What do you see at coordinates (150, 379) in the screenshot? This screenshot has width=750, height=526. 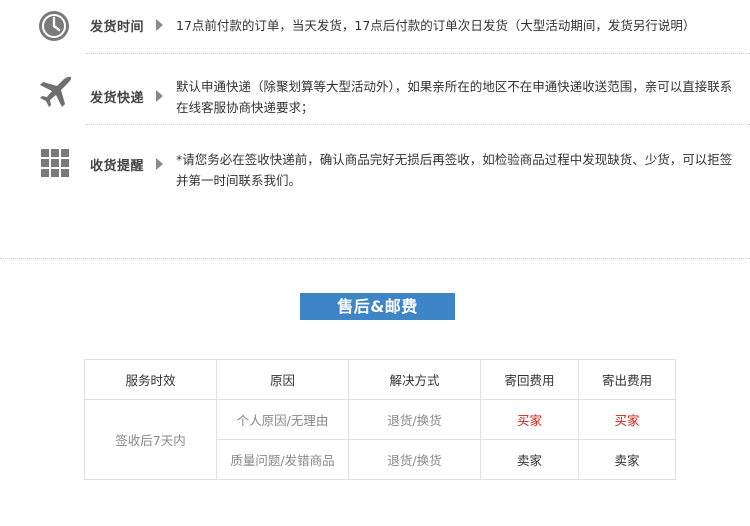 I see `header-period: 服务时效` at bounding box center [150, 379].